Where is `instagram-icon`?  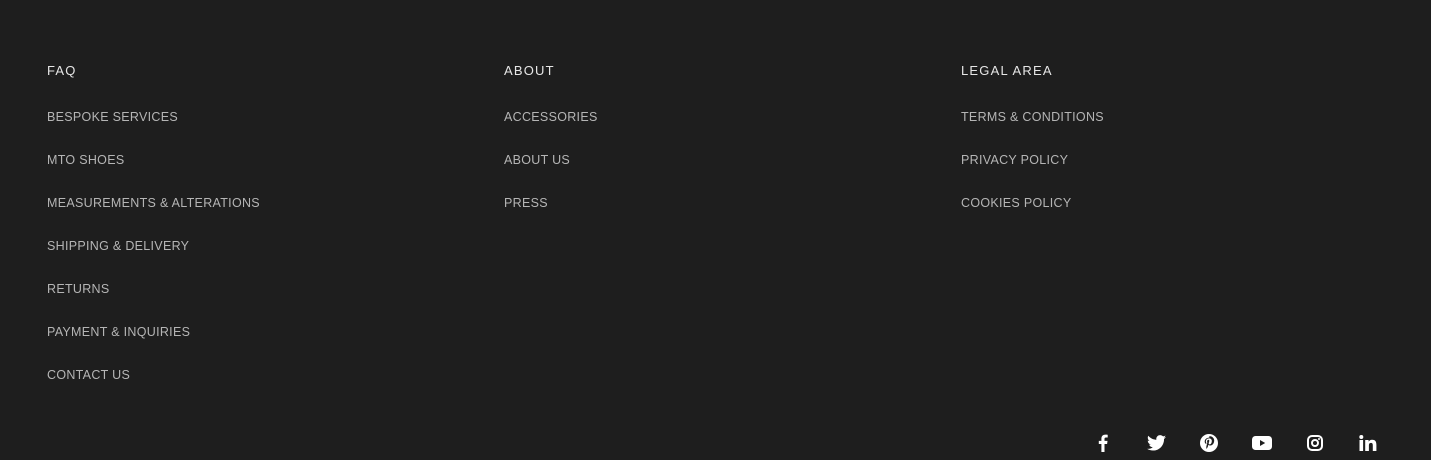 instagram-icon is located at coordinates (1315, 443).